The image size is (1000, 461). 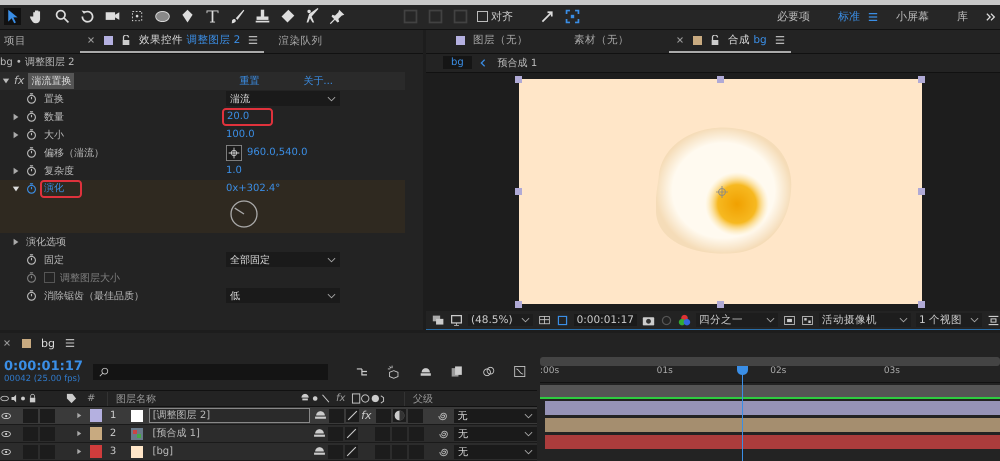 What do you see at coordinates (351, 451) in the screenshot?
I see `quality-icon` at bounding box center [351, 451].